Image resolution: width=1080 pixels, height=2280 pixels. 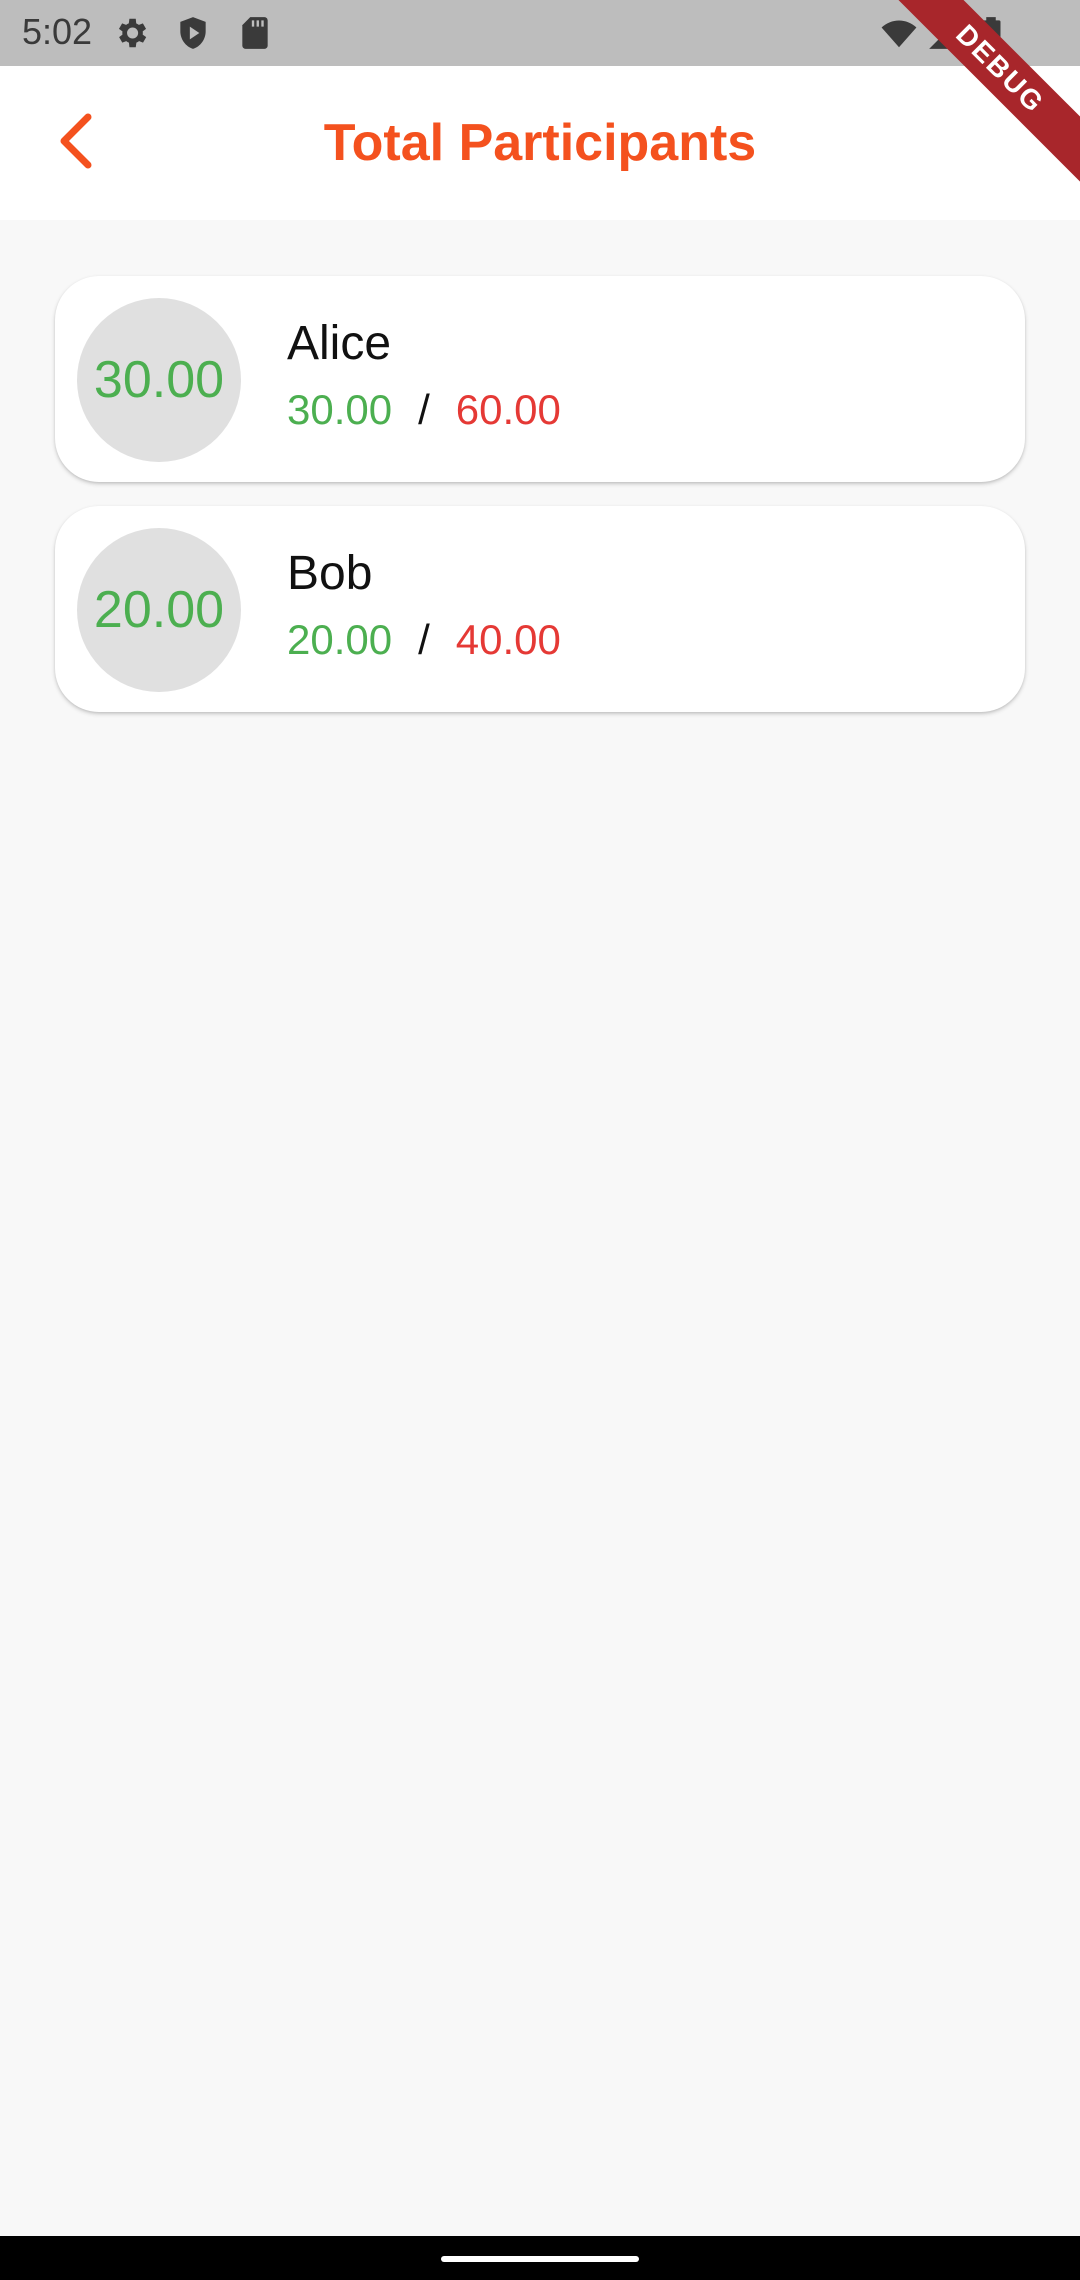 I want to click on participant-amounts: 20.00 / 40.00, so click(x=424, y=640).